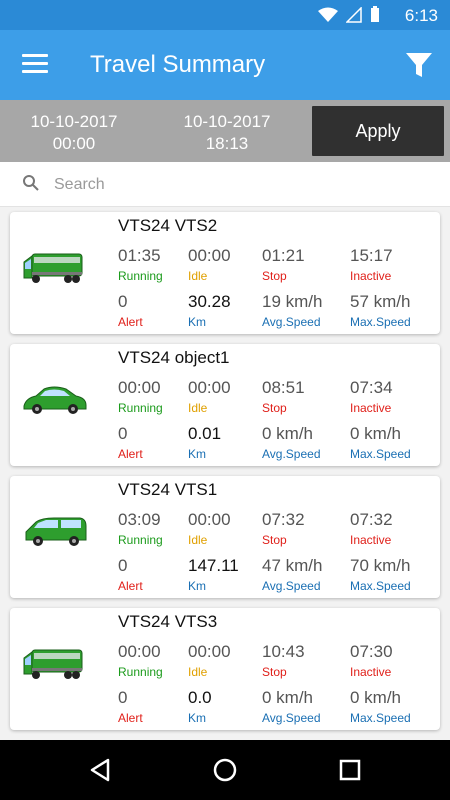  What do you see at coordinates (55, 663) in the screenshot?
I see `vehicle-bus-icon` at bounding box center [55, 663].